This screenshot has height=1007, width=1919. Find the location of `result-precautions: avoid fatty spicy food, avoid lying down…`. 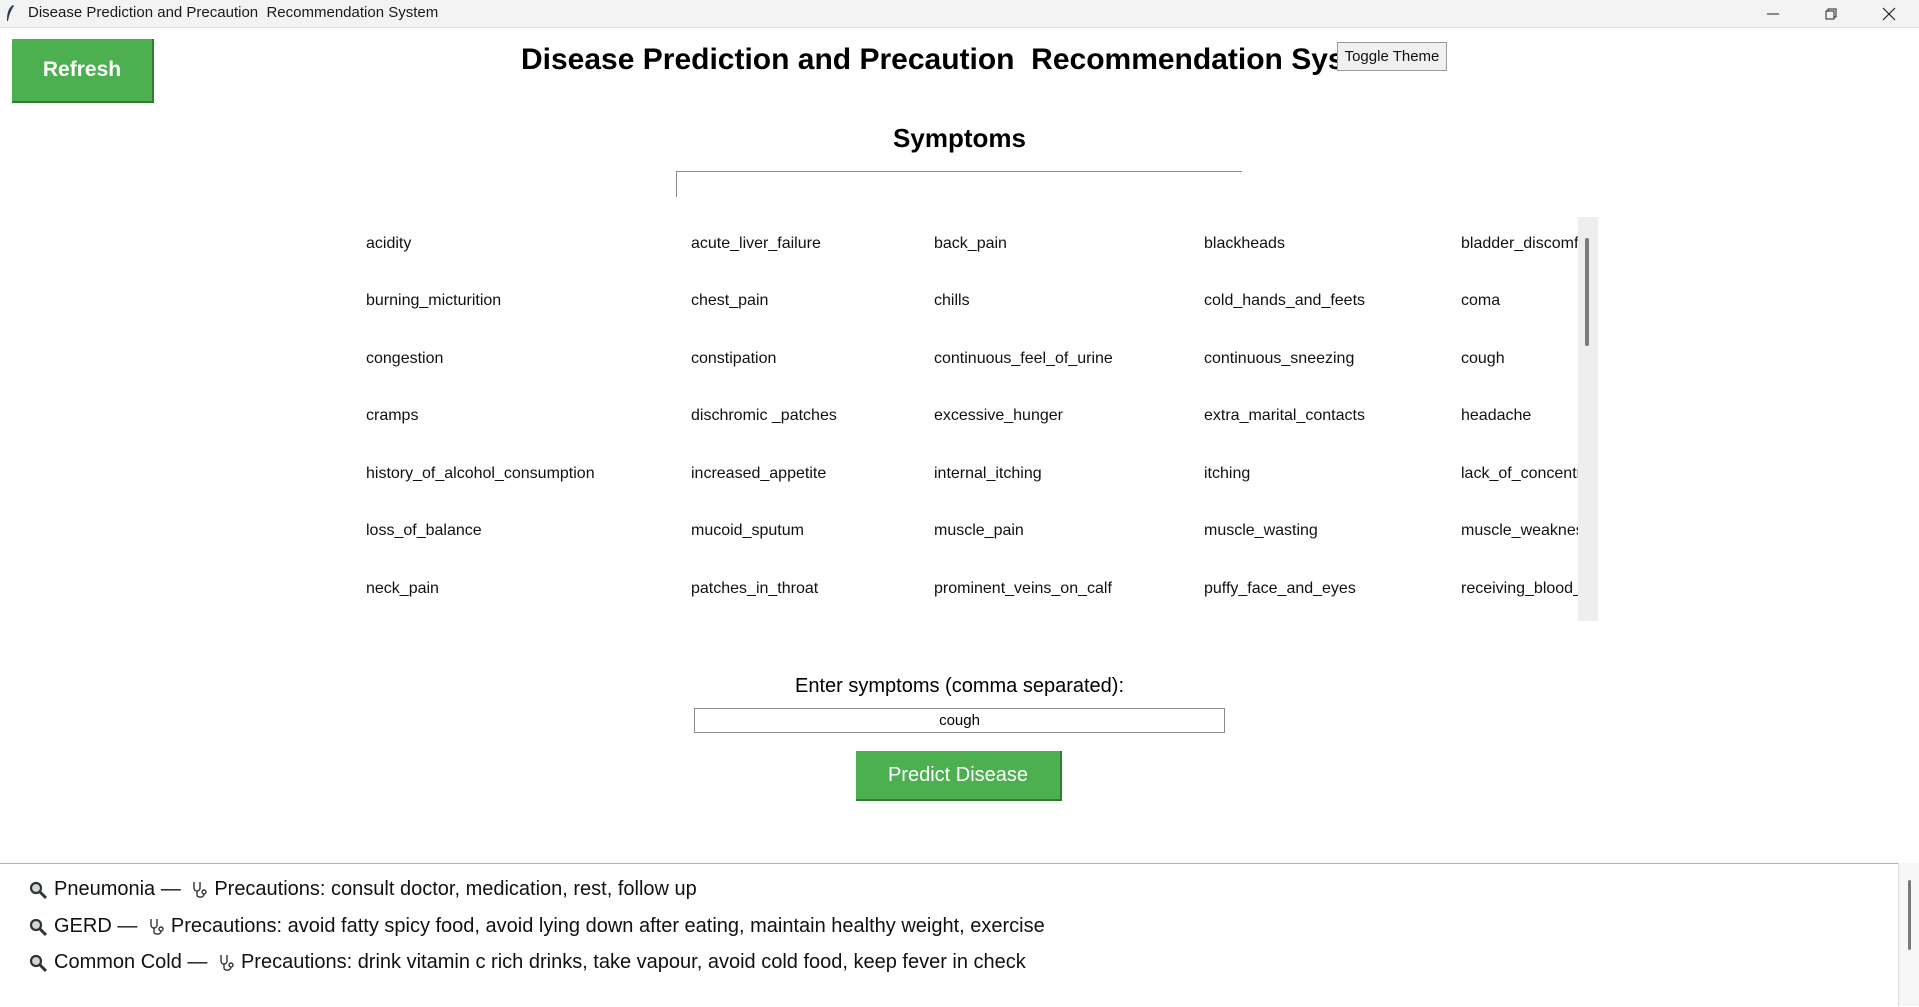

result-precautions: avoid fatty spicy food, avoid lying down… is located at coordinates (666, 926).